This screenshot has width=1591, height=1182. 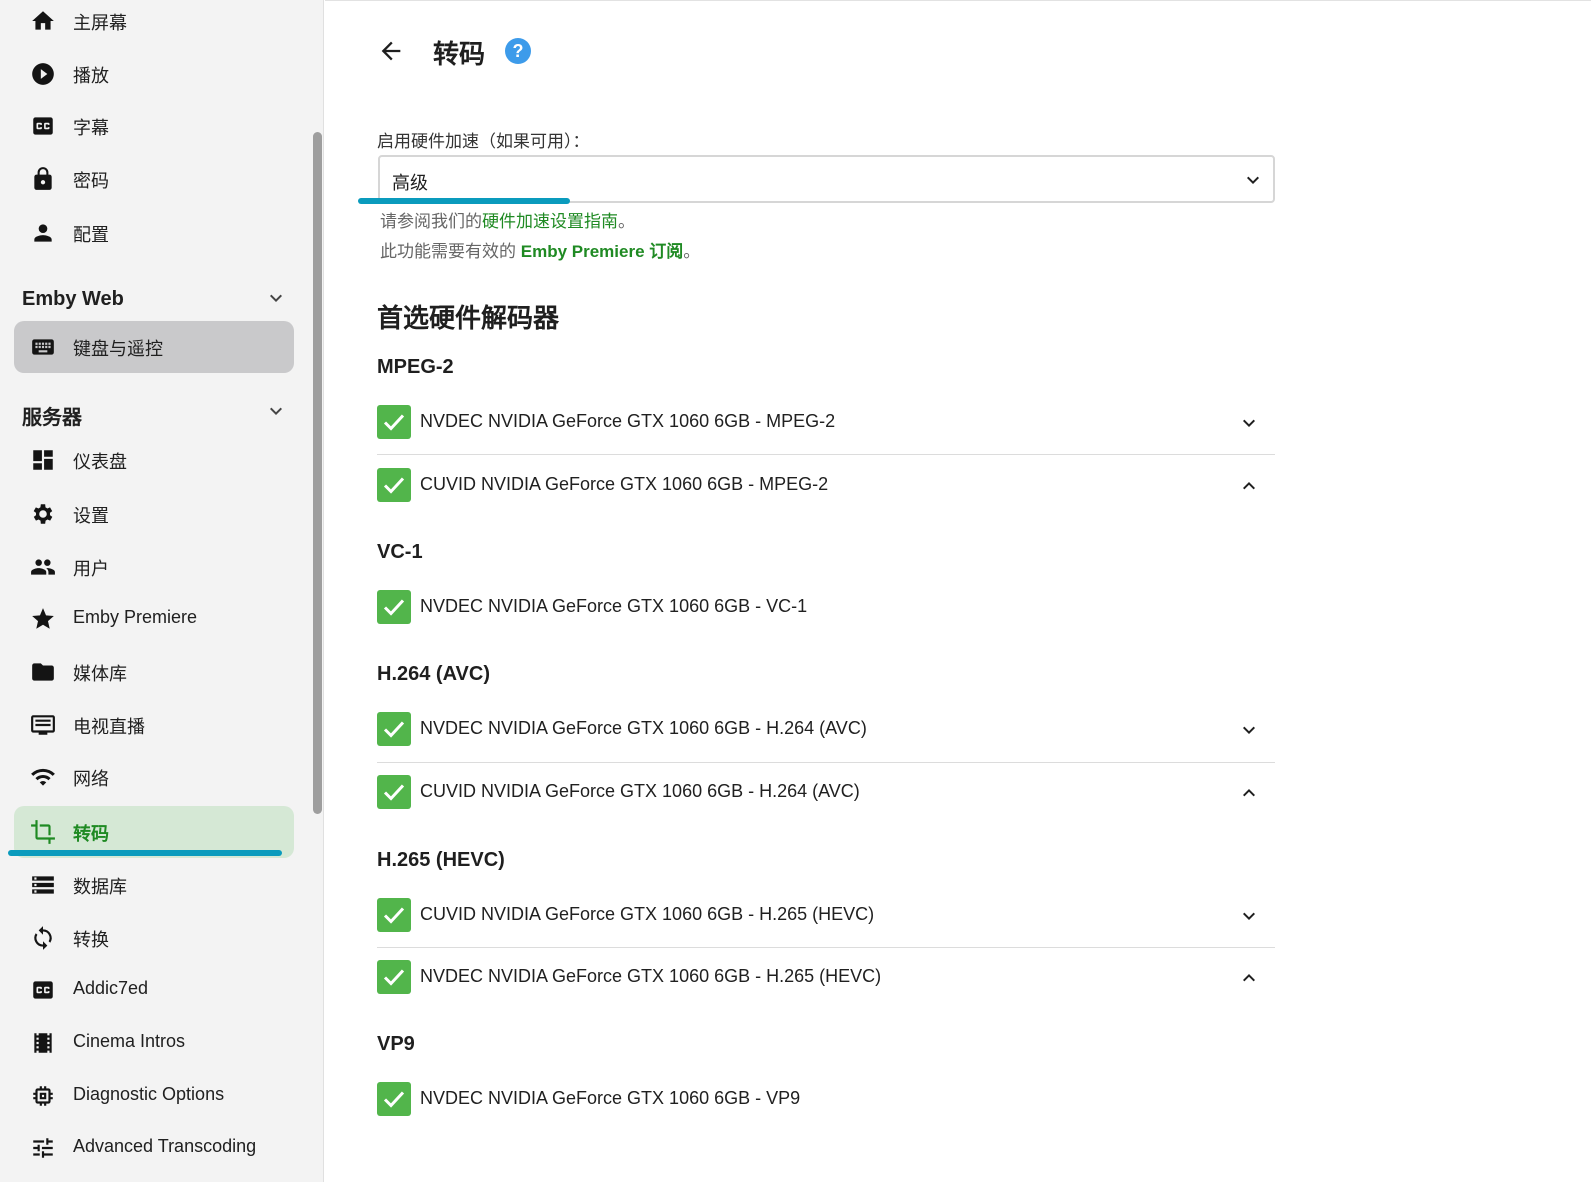 What do you see at coordinates (43, 567) in the screenshot?
I see `people-icon` at bounding box center [43, 567].